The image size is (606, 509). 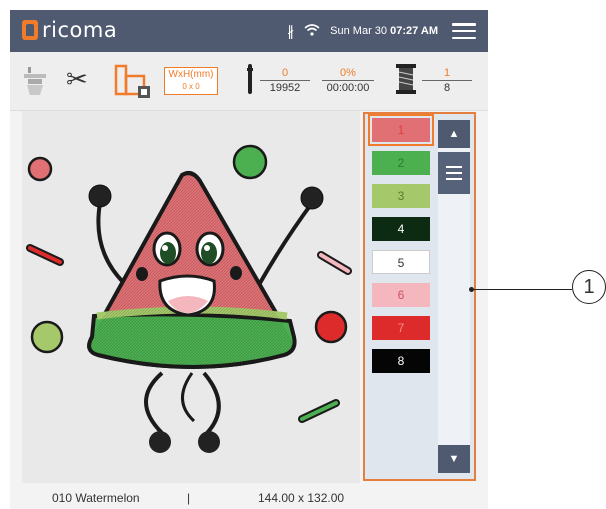 What do you see at coordinates (250, 79) in the screenshot?
I see `needle-icon` at bounding box center [250, 79].